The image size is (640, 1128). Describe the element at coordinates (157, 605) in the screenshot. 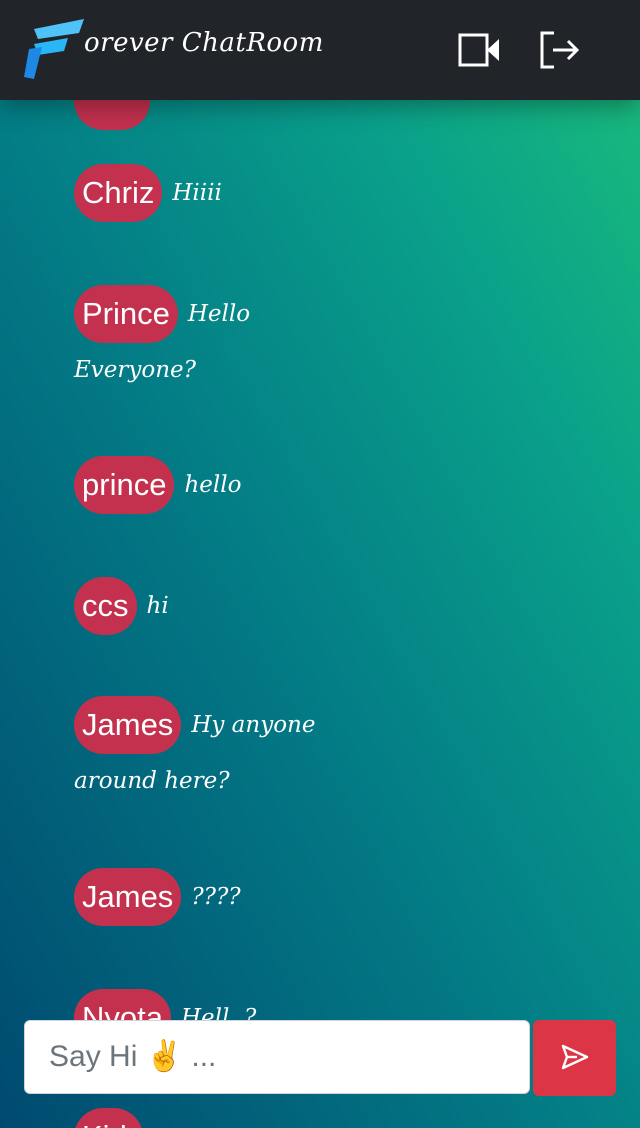

I see `message-text: hi` at that location.